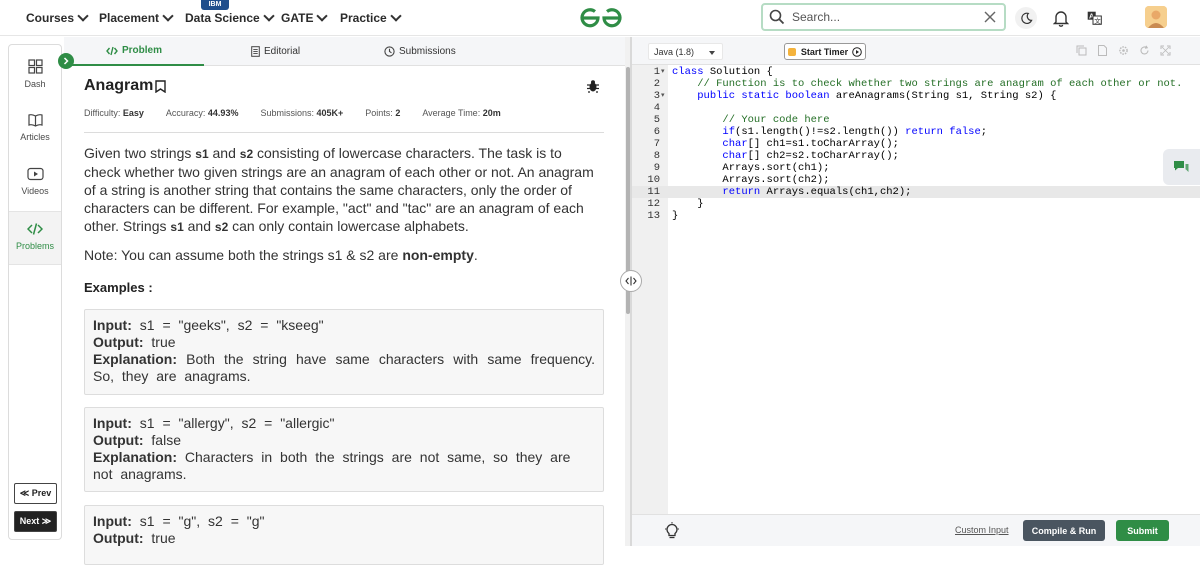 Image resolution: width=1200 pixels, height=565 pixels. Describe the element at coordinates (1064, 530) in the screenshot. I see `compile-run-button: Compile & Run` at that location.